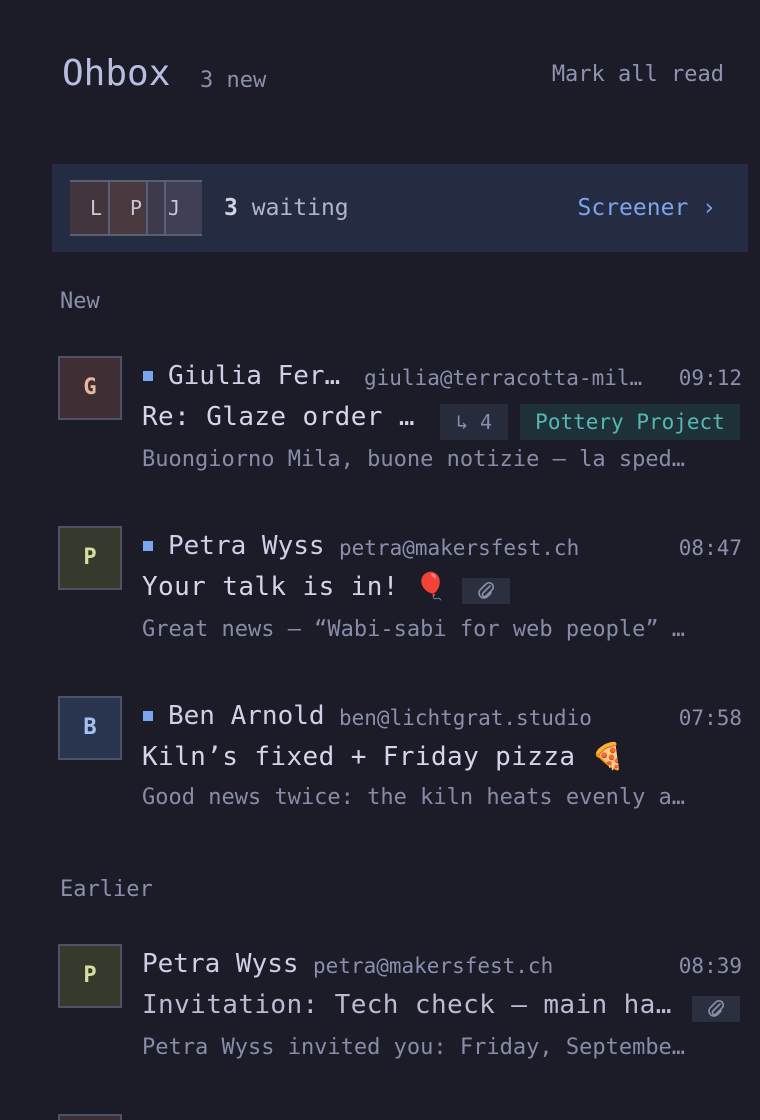  I want to click on mark-all-read-button: Mark all read, so click(638, 75).